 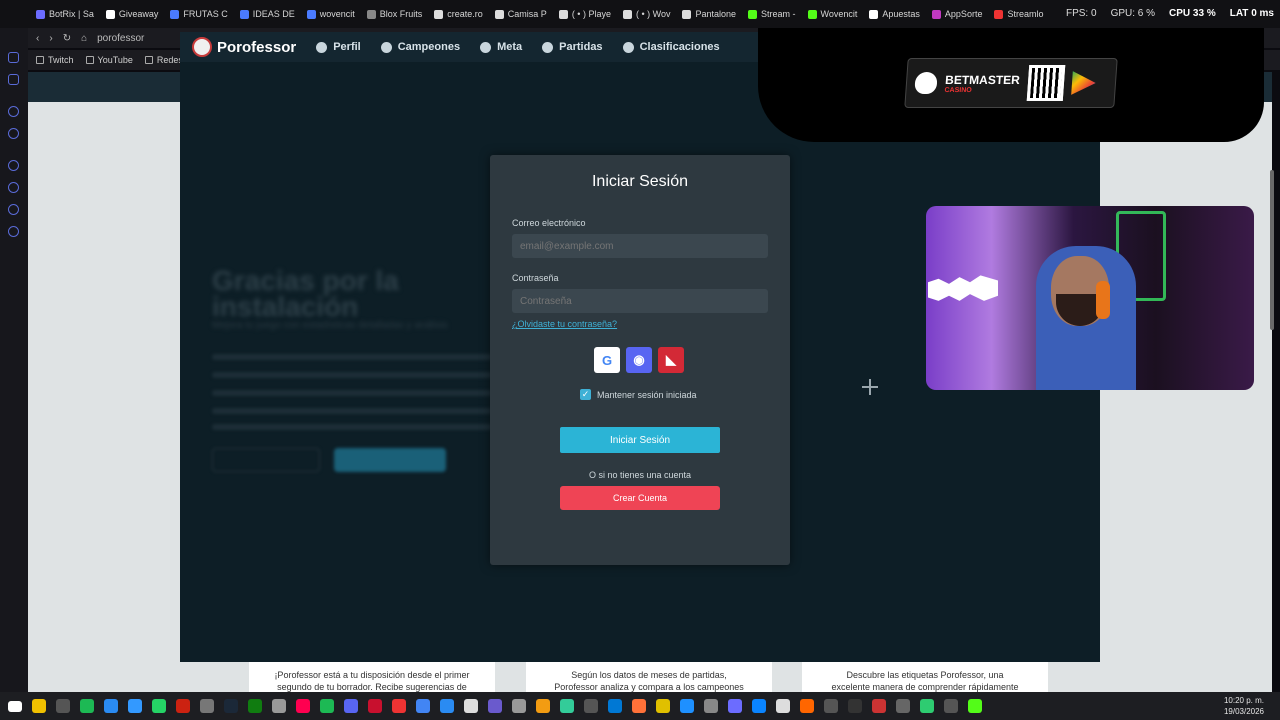 What do you see at coordinates (957, 14) in the screenshot?
I see `browser-tab: AppSorte` at bounding box center [957, 14].